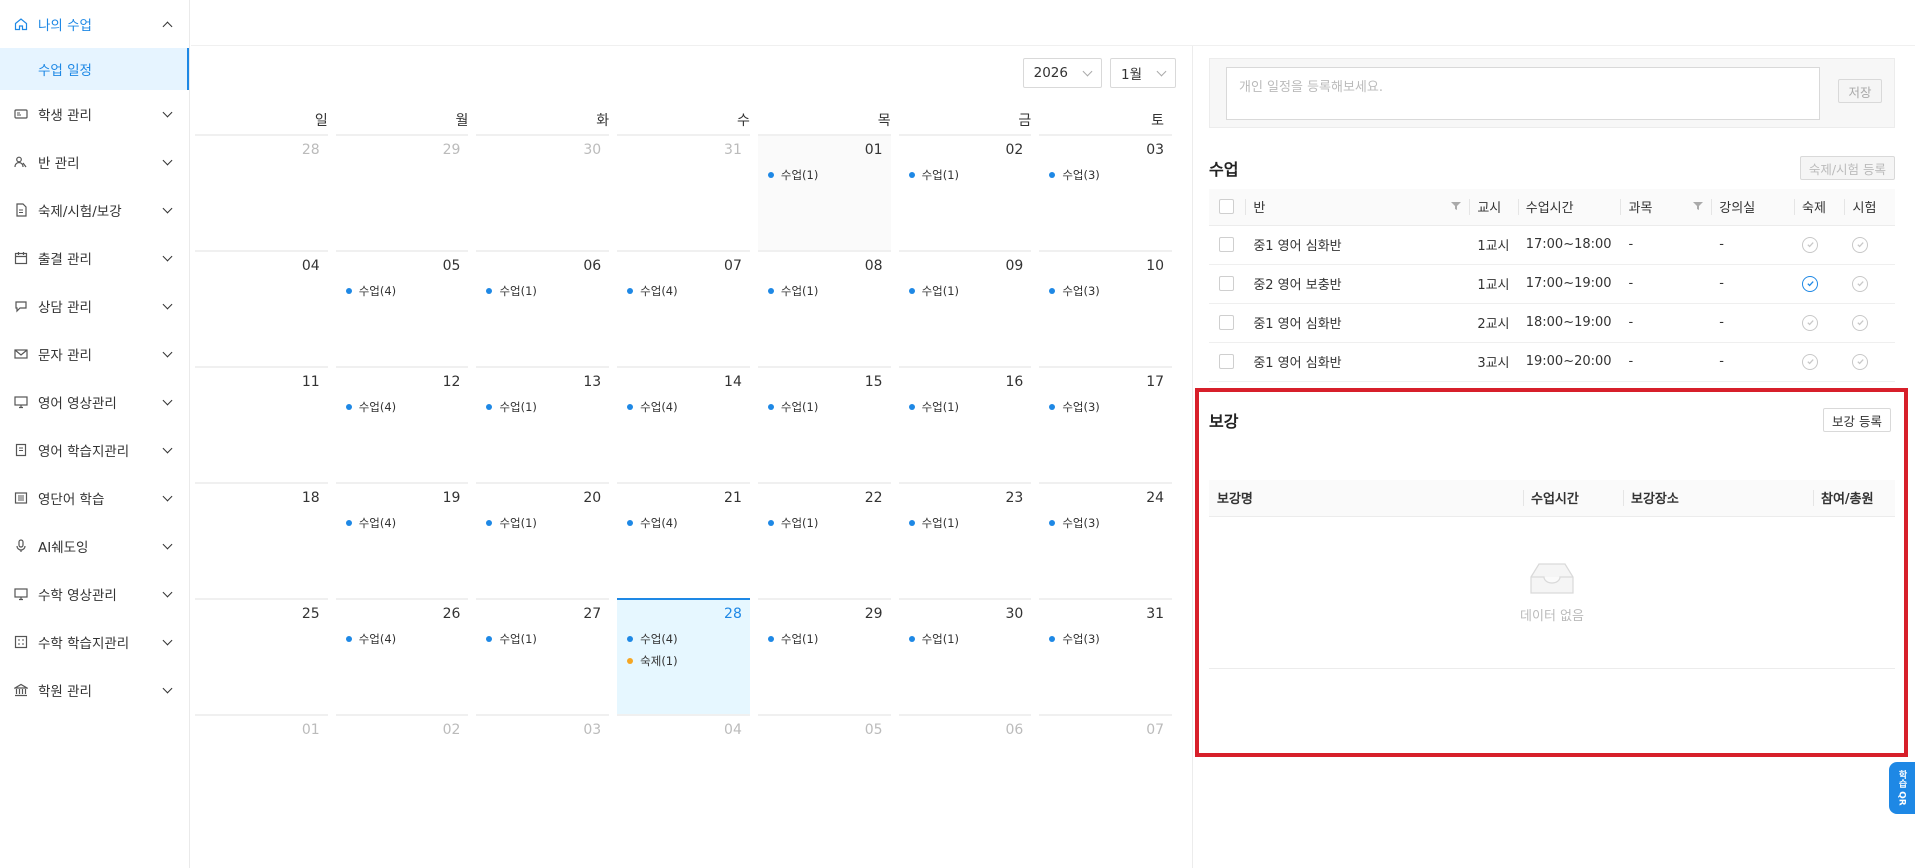  What do you see at coordinates (543, 424) in the screenshot?
I see `calendar-day: 13 수업(1)` at bounding box center [543, 424].